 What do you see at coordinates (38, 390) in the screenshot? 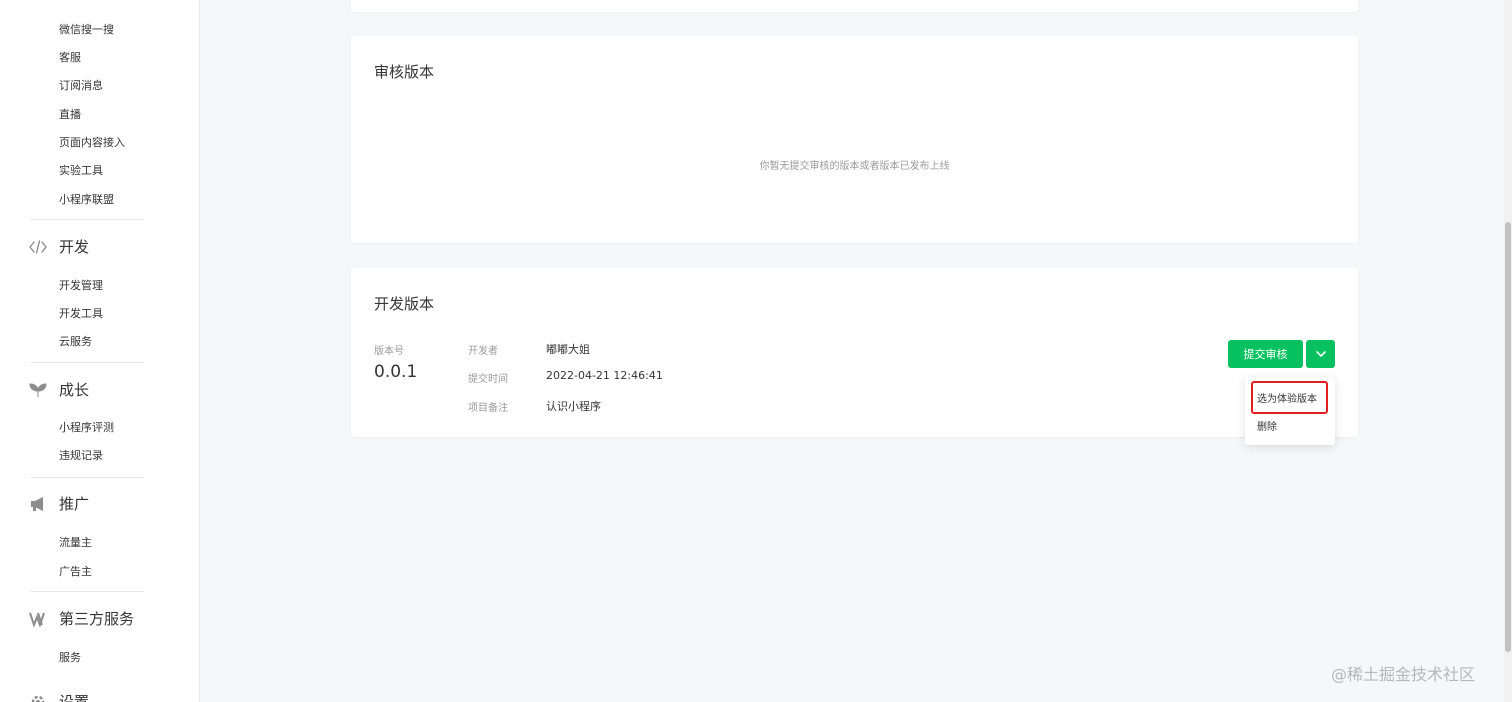
I see `sprout-icon` at bounding box center [38, 390].